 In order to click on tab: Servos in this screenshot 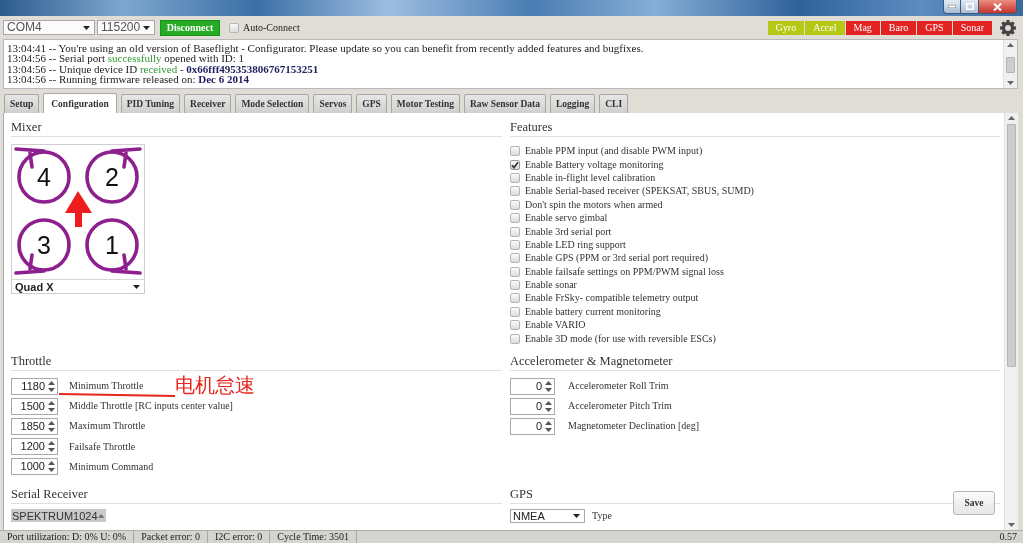, I will do `click(333, 103)`.